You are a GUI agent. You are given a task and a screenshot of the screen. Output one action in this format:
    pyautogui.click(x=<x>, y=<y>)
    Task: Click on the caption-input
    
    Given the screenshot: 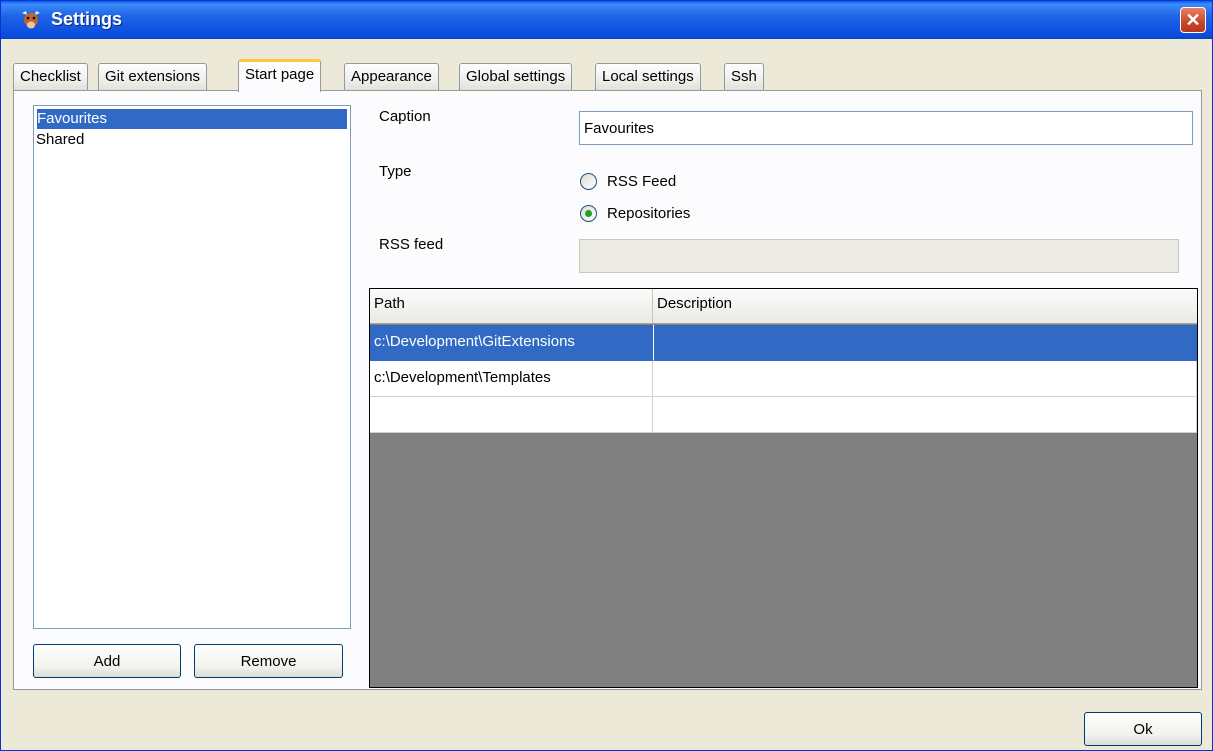 What is the action you would take?
    pyautogui.click(x=886, y=128)
    